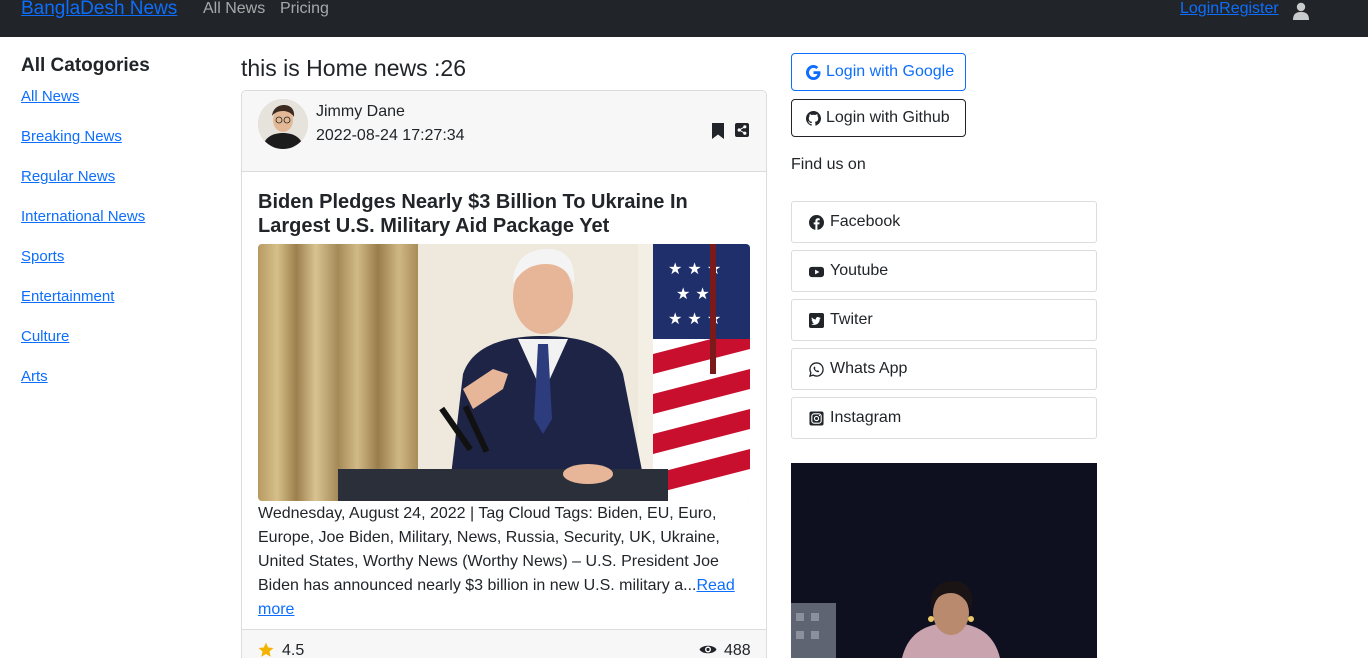  I want to click on social-label: Instagram, so click(866, 417).